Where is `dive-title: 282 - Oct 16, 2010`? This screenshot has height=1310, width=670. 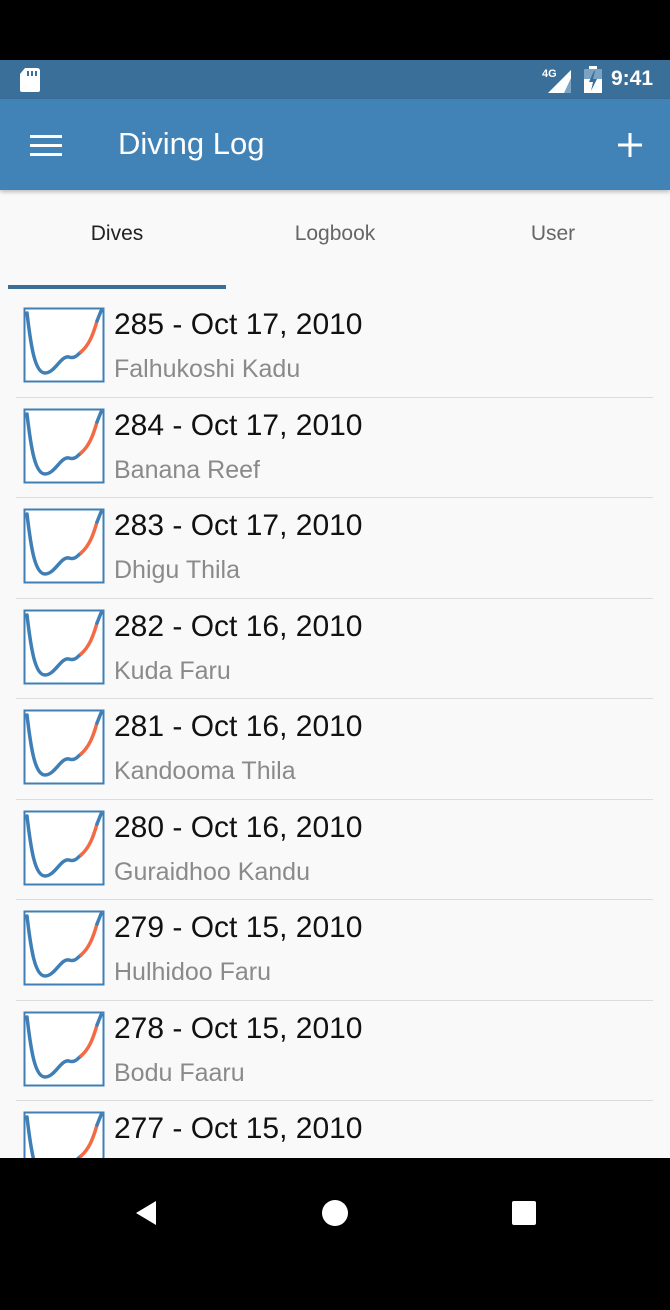 dive-title: 282 - Oct 16, 2010 is located at coordinates (238, 626).